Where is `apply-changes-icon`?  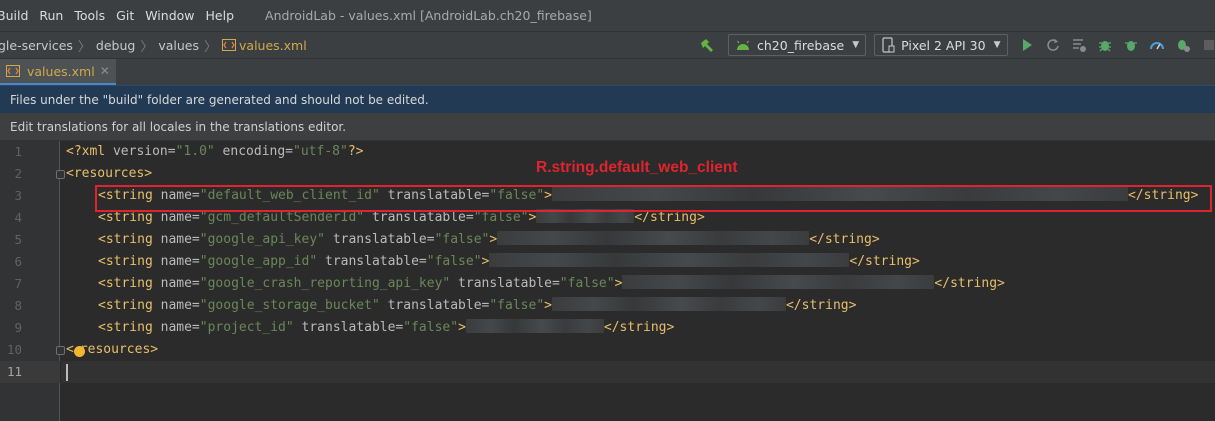 apply-changes-icon is located at coordinates (1053, 45).